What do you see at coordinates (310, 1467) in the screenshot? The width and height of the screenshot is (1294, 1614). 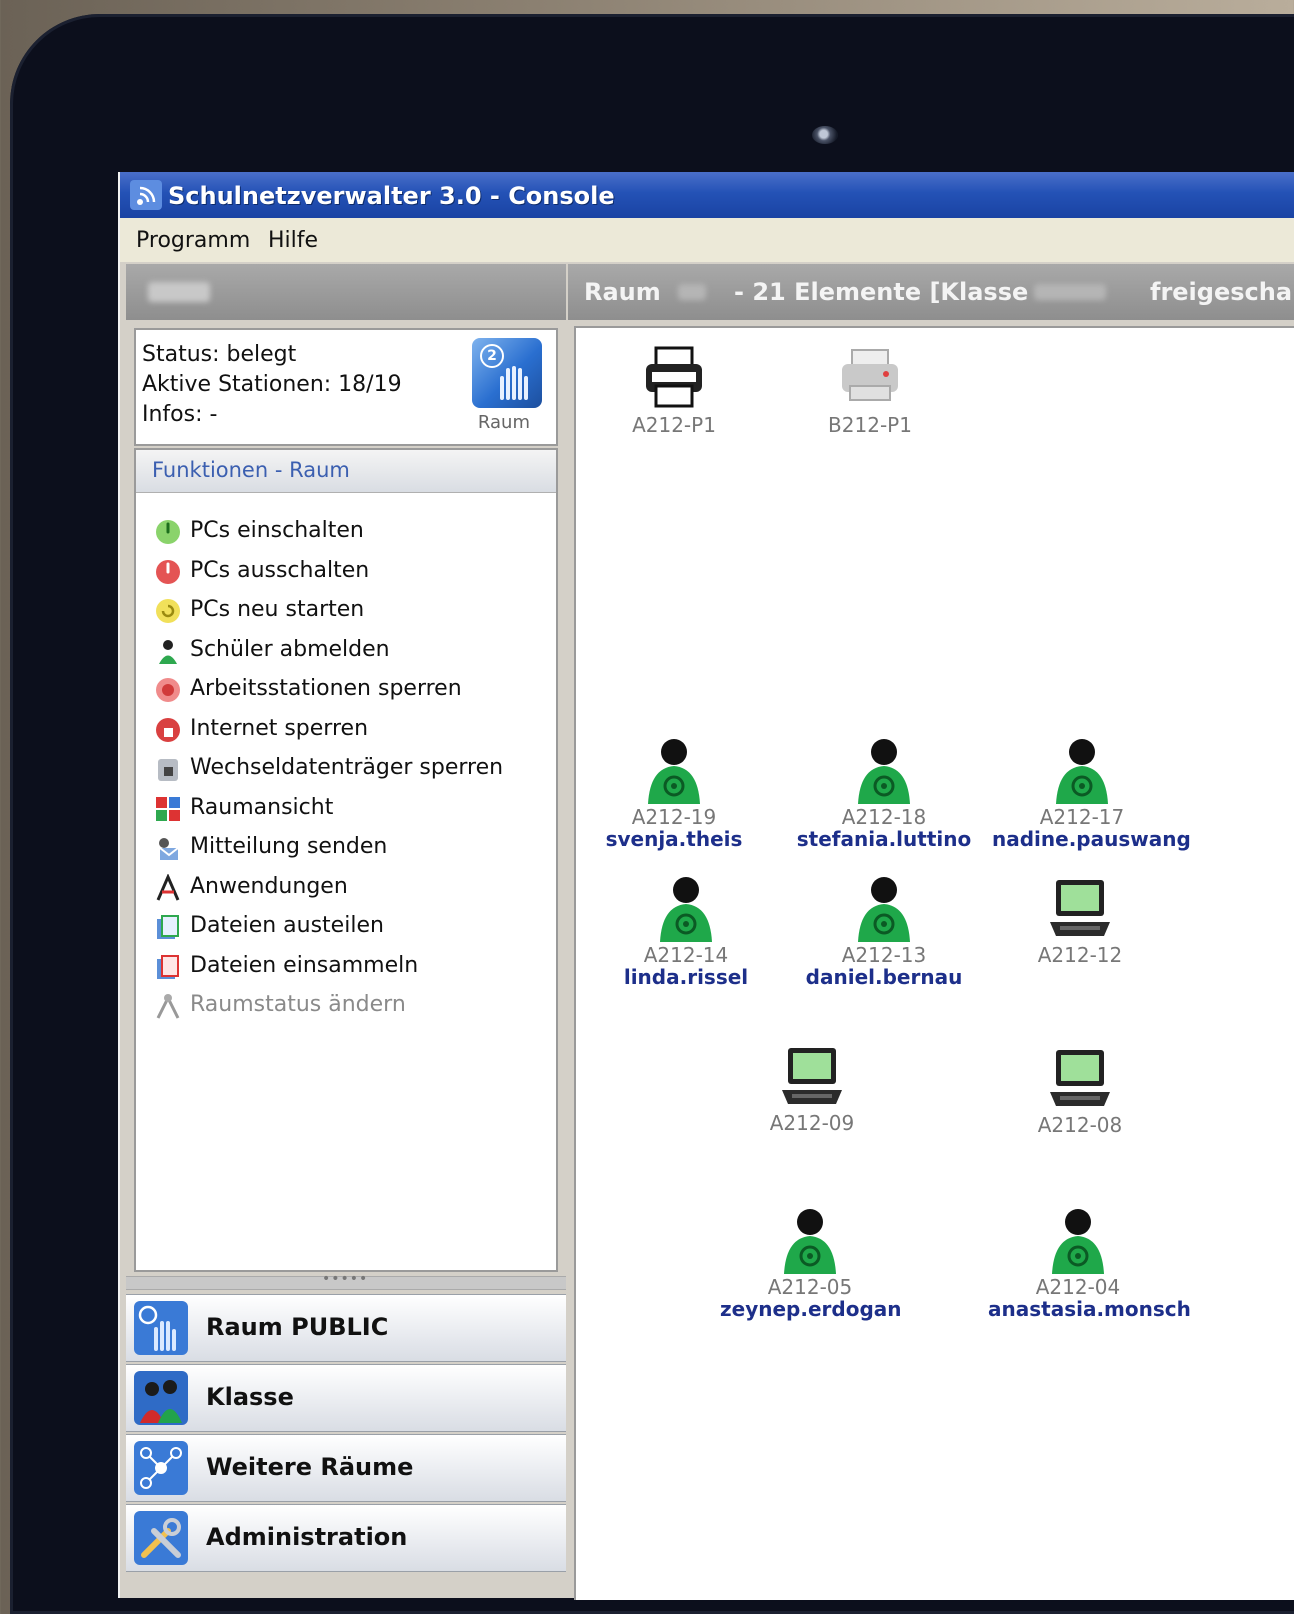 I see `nav-label: Weitere Räume` at bounding box center [310, 1467].